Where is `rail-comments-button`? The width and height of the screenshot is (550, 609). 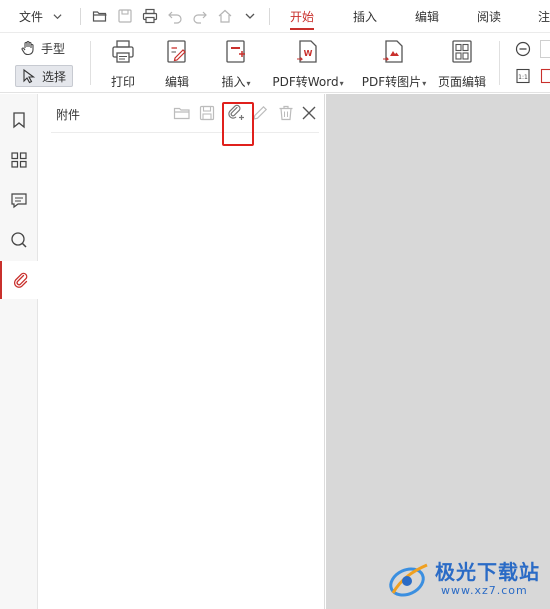
rail-comments-button is located at coordinates (19, 200).